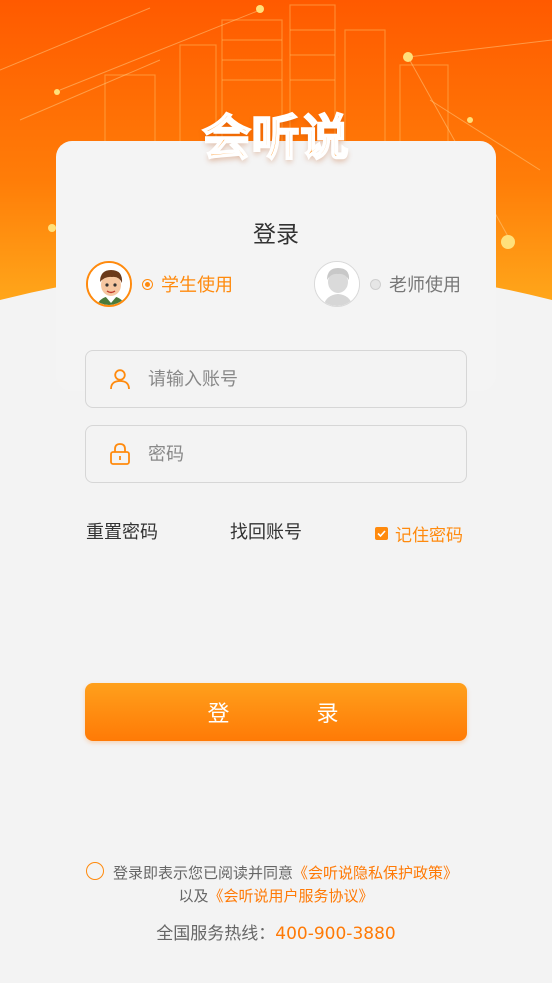  Describe the element at coordinates (147, 284) in the screenshot. I see `student-radio` at that location.